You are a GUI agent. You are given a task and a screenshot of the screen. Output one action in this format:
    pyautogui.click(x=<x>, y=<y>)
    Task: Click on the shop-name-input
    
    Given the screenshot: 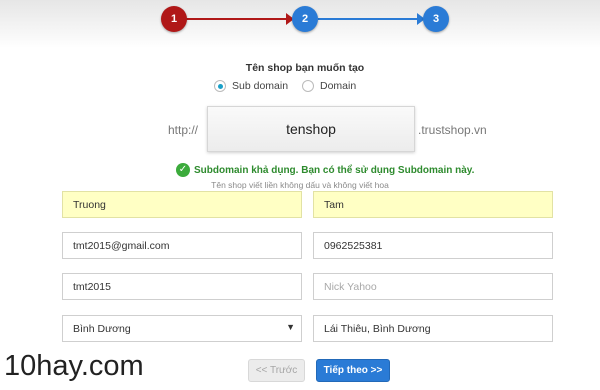 What is the action you would take?
    pyautogui.click(x=311, y=131)
    